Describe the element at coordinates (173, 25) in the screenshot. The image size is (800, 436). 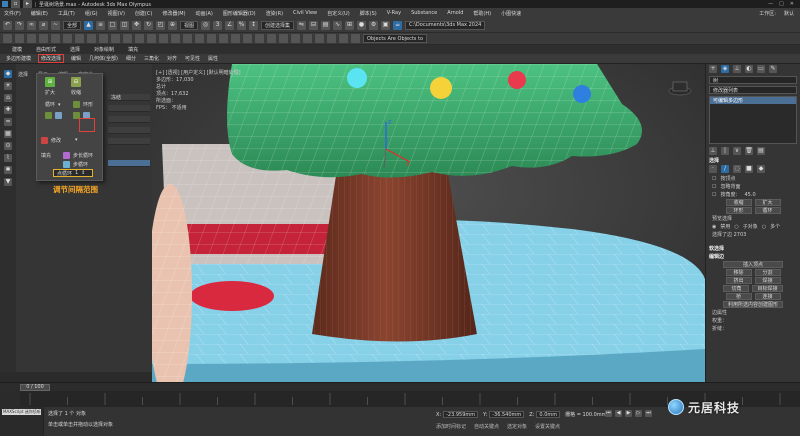
I see `placement-icon: ⊕` at that location.